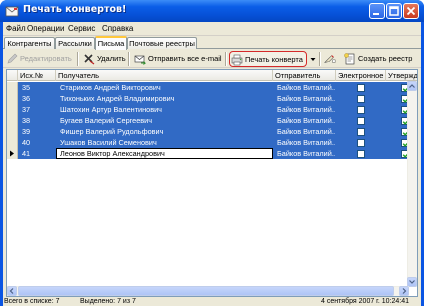 The image size is (424, 306). I want to click on send-all-email-button: Отправить все e-mail, so click(178, 59).